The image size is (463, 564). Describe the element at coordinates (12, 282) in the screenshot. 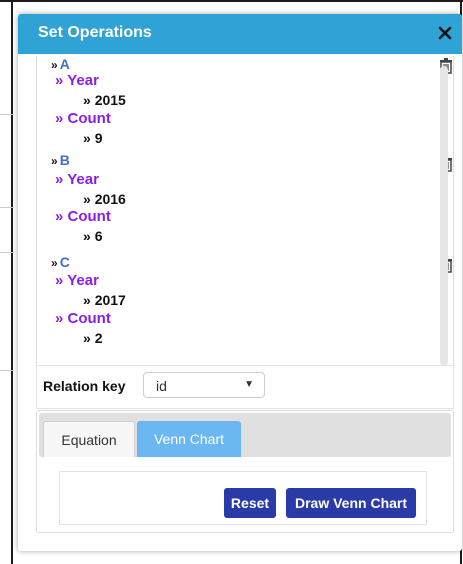

I see `background-left-border` at that location.